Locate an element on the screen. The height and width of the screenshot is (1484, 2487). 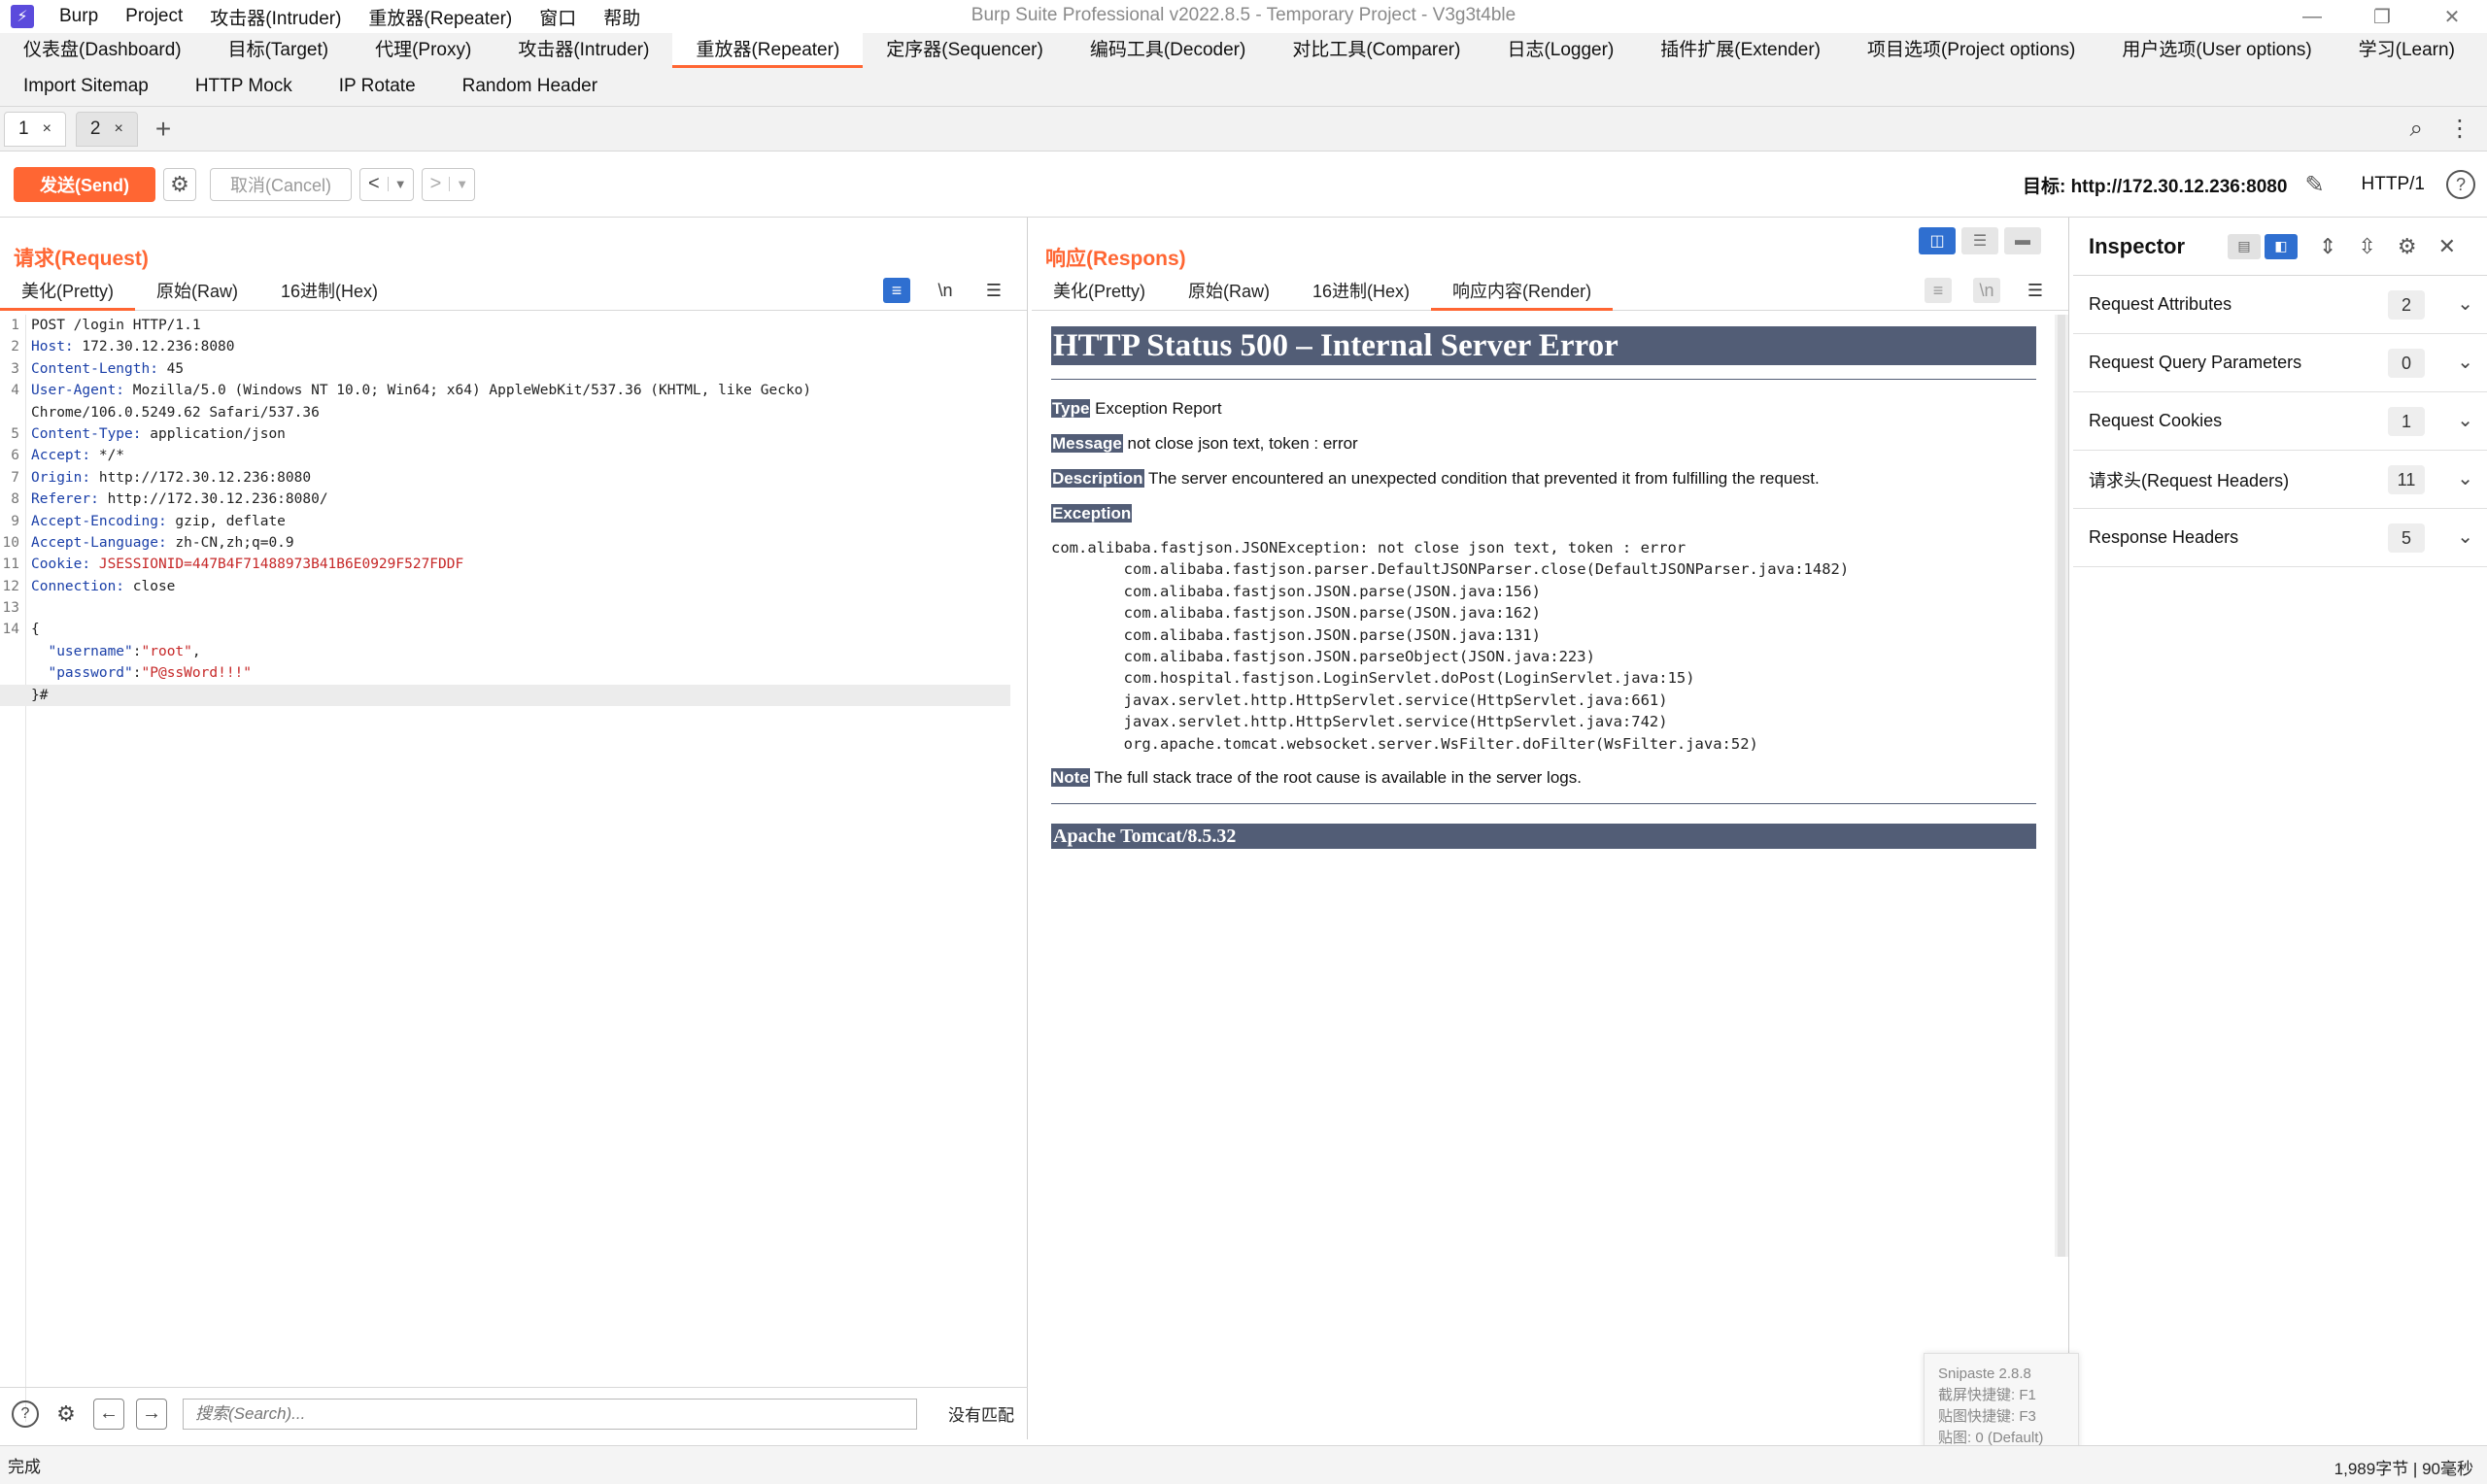
history-back-group: < ▼ is located at coordinates (386, 184).